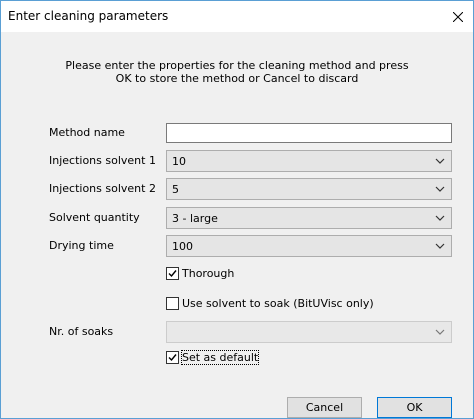  I want to click on solvent-quantity-dropdown: 3 - large, so click(309, 218).